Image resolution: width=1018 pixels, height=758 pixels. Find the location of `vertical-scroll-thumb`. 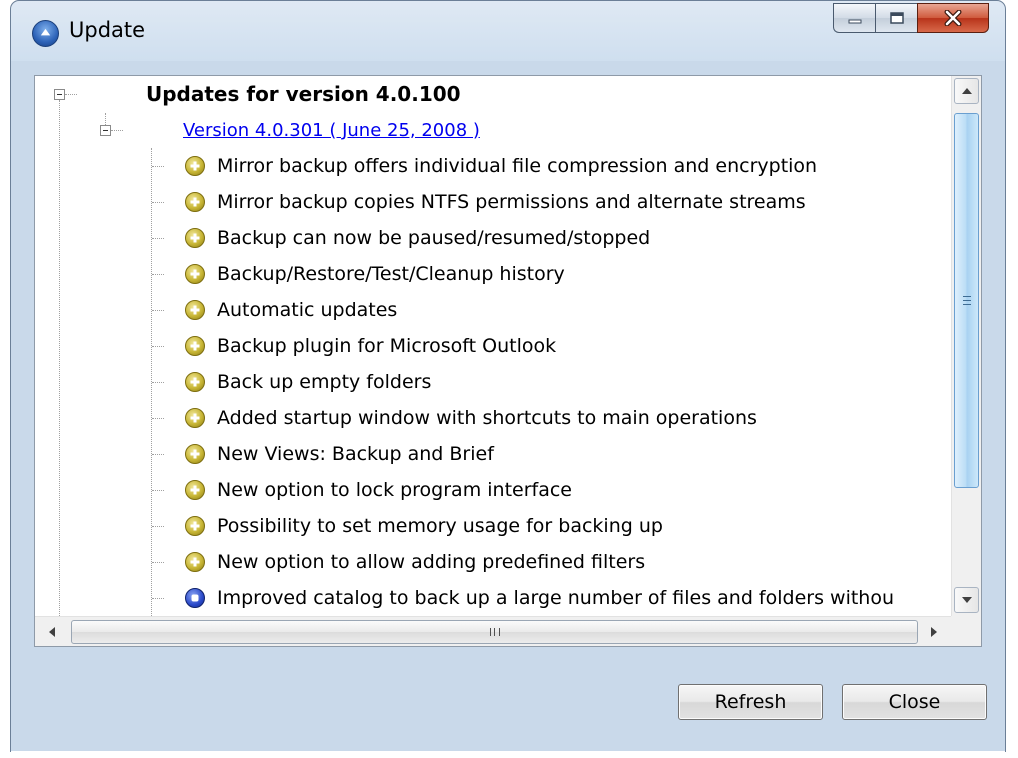

vertical-scroll-thumb is located at coordinates (966, 300).